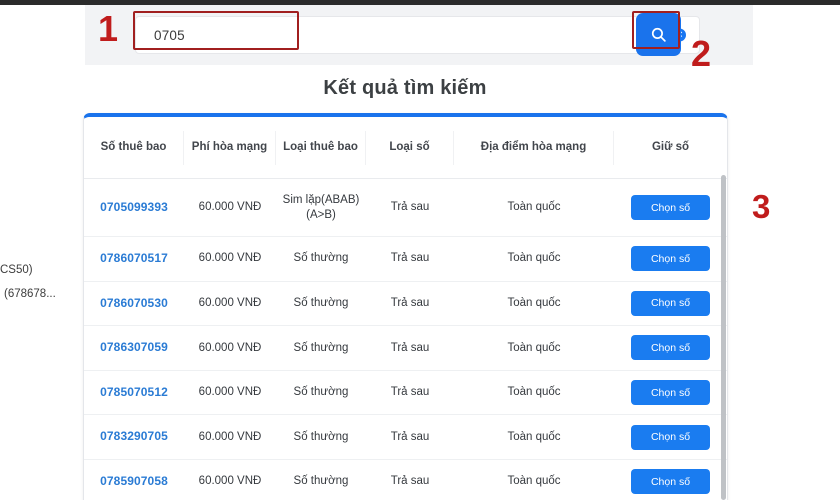 The image size is (840, 500). Describe the element at coordinates (321, 207) in the screenshot. I see `cell-loai-thue-bao: Sim lặp(ABAB) (A>B)` at that location.